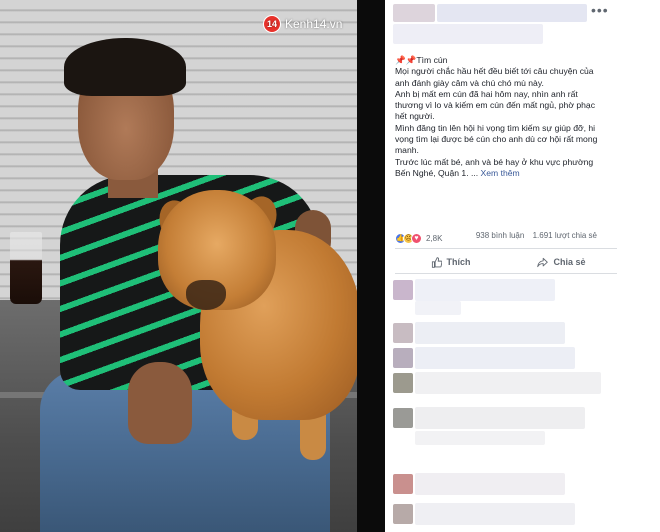  Describe the element at coordinates (125, 67) in the screenshot. I see `man-hair` at that location.